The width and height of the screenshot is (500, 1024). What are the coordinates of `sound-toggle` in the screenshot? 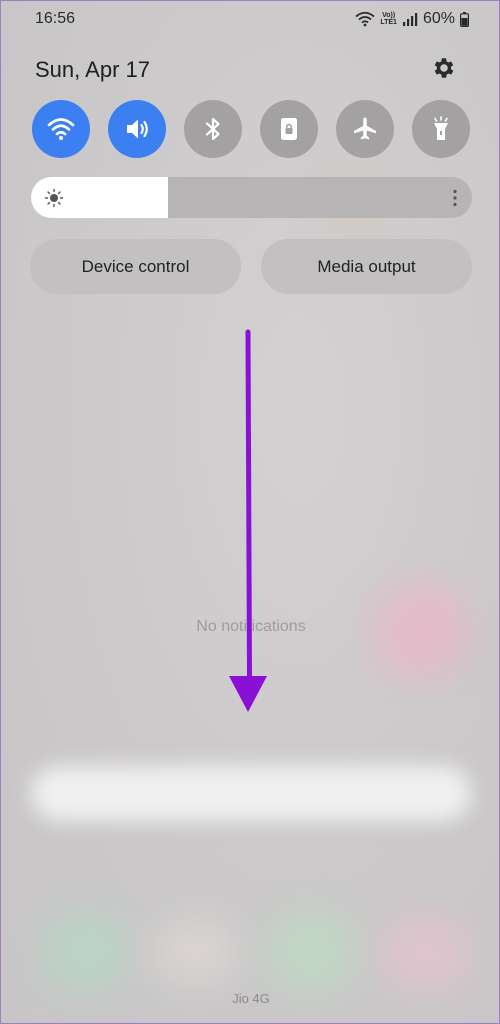 It's located at (137, 129).